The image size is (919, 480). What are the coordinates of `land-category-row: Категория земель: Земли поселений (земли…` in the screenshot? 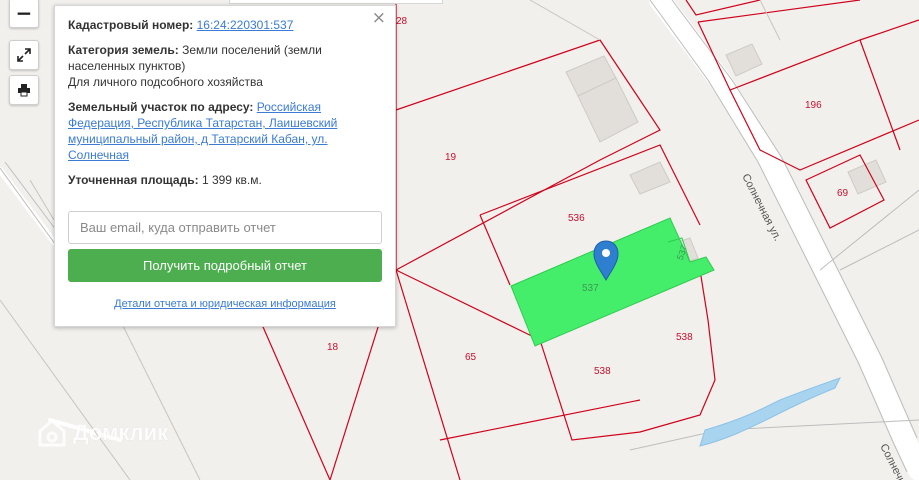 It's located at (225, 66).